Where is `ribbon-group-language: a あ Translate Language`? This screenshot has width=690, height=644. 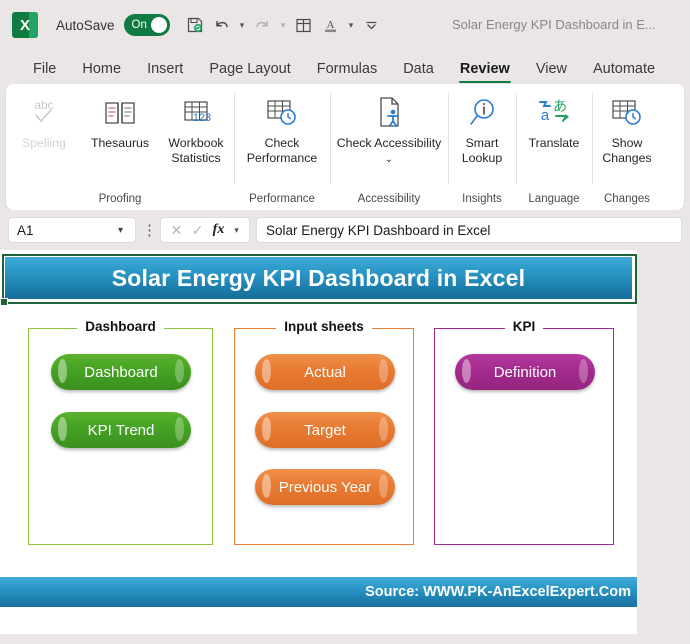 ribbon-group-language: a あ Translate Language is located at coordinates (554, 147).